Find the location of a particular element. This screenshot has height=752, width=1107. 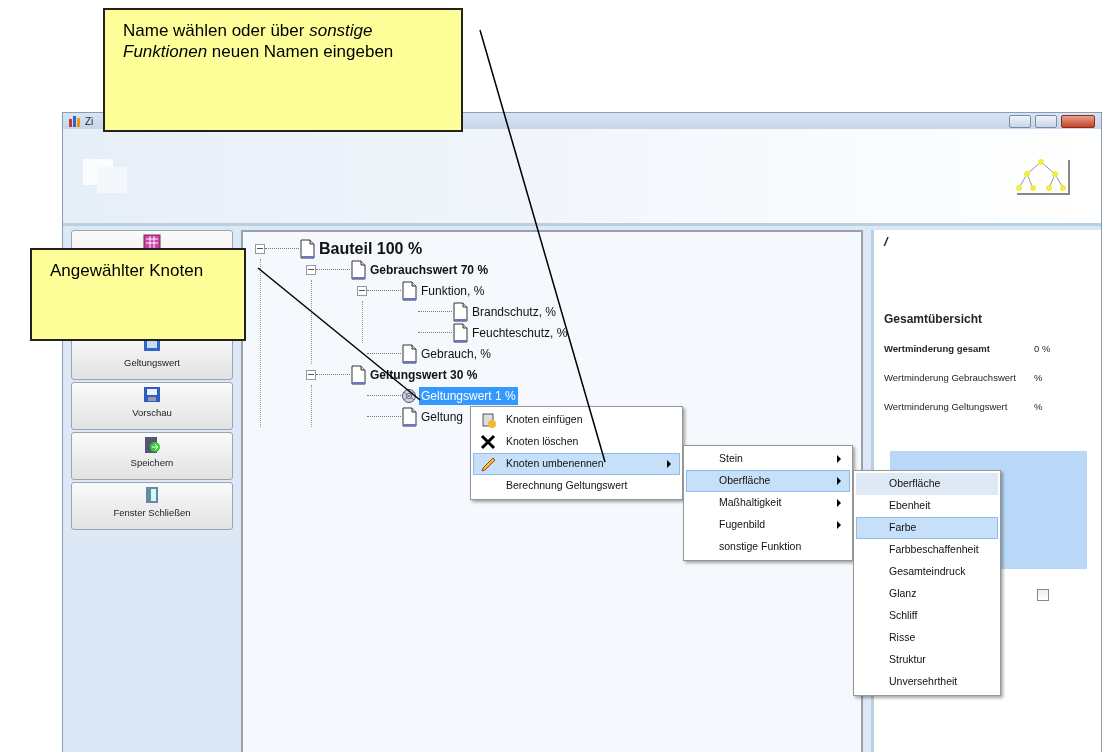

menu-item: Berechnung Geltungswert is located at coordinates (576, 486).